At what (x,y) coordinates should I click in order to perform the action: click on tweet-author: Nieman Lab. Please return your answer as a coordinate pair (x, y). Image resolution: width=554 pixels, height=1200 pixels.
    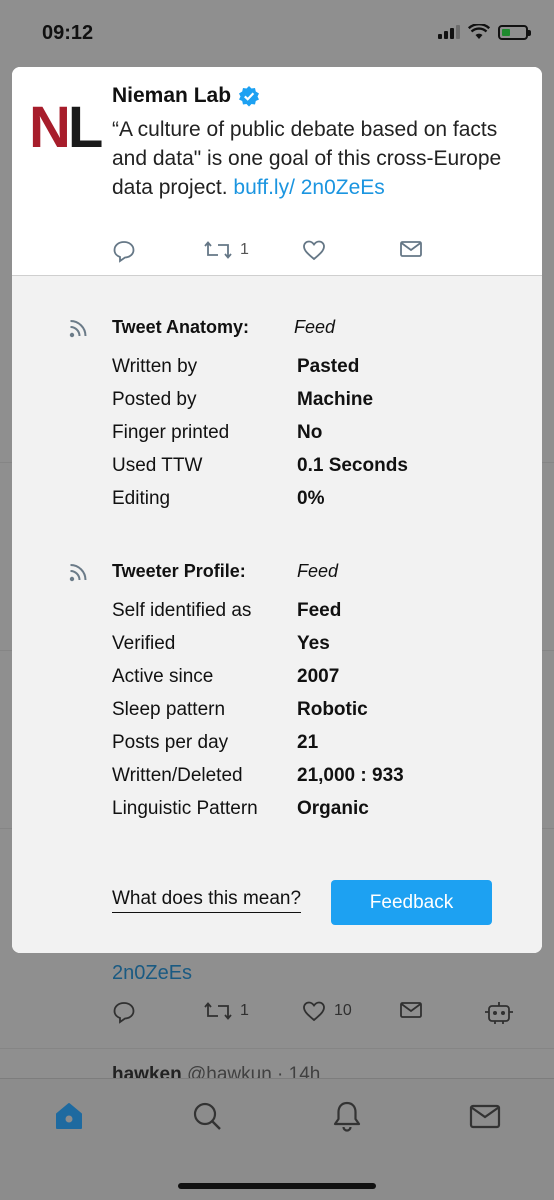
    Looking at the image, I should click on (186, 96).